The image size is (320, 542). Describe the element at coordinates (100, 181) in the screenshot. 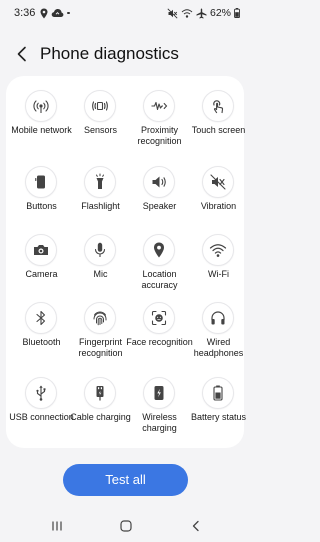

I see `flashlight-icon` at that location.